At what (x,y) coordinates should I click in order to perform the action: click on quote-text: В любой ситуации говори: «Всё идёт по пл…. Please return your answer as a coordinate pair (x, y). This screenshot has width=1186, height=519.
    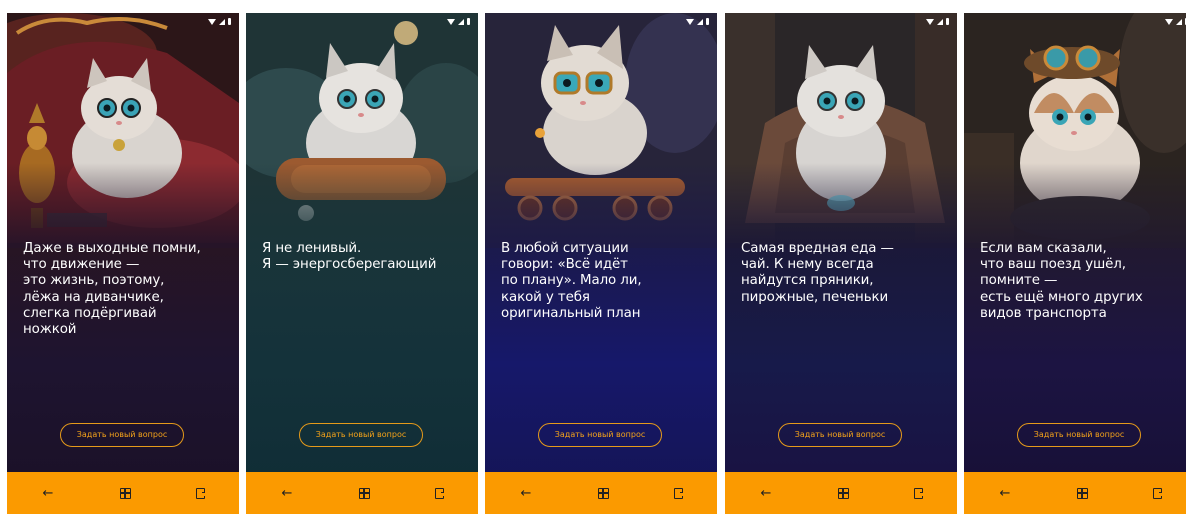
    Looking at the image, I should click on (571, 281).